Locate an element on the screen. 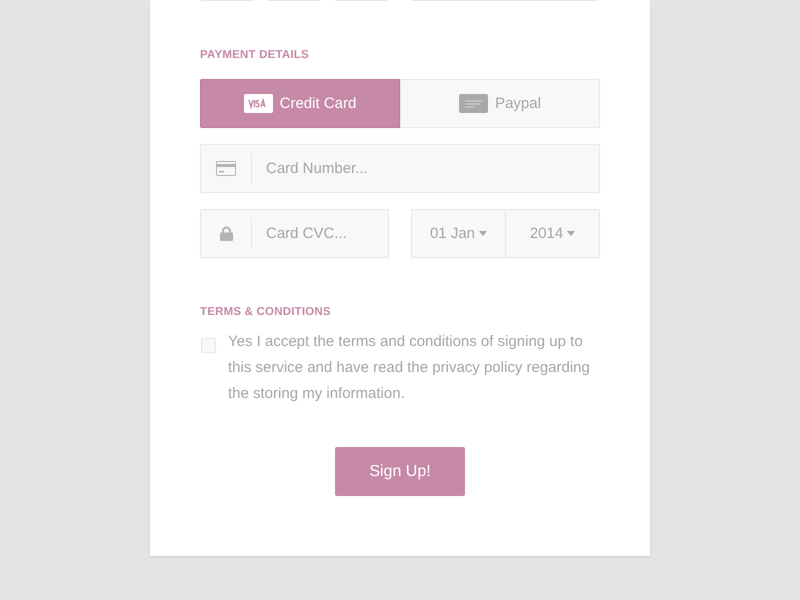  payment-tab: Credit Card is located at coordinates (300, 103).